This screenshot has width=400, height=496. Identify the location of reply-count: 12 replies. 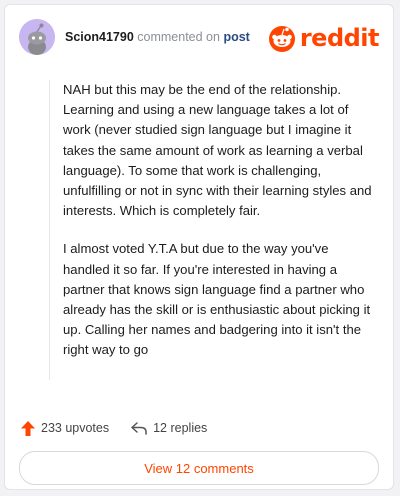
(180, 428).